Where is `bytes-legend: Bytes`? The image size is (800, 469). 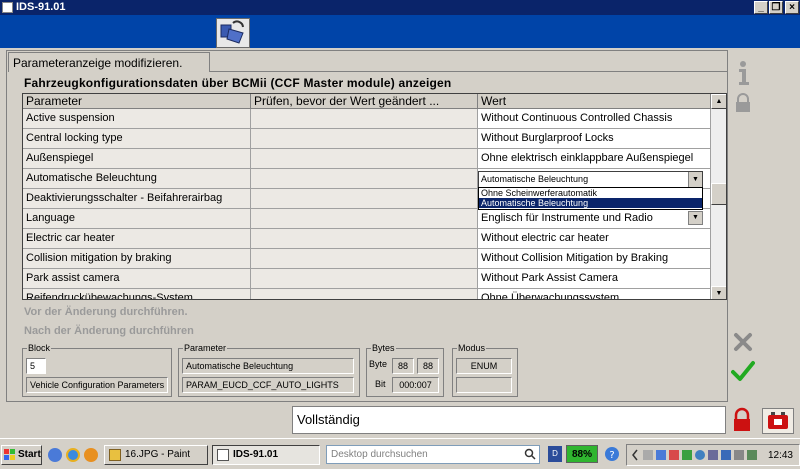 bytes-legend: Bytes is located at coordinates (383, 348).